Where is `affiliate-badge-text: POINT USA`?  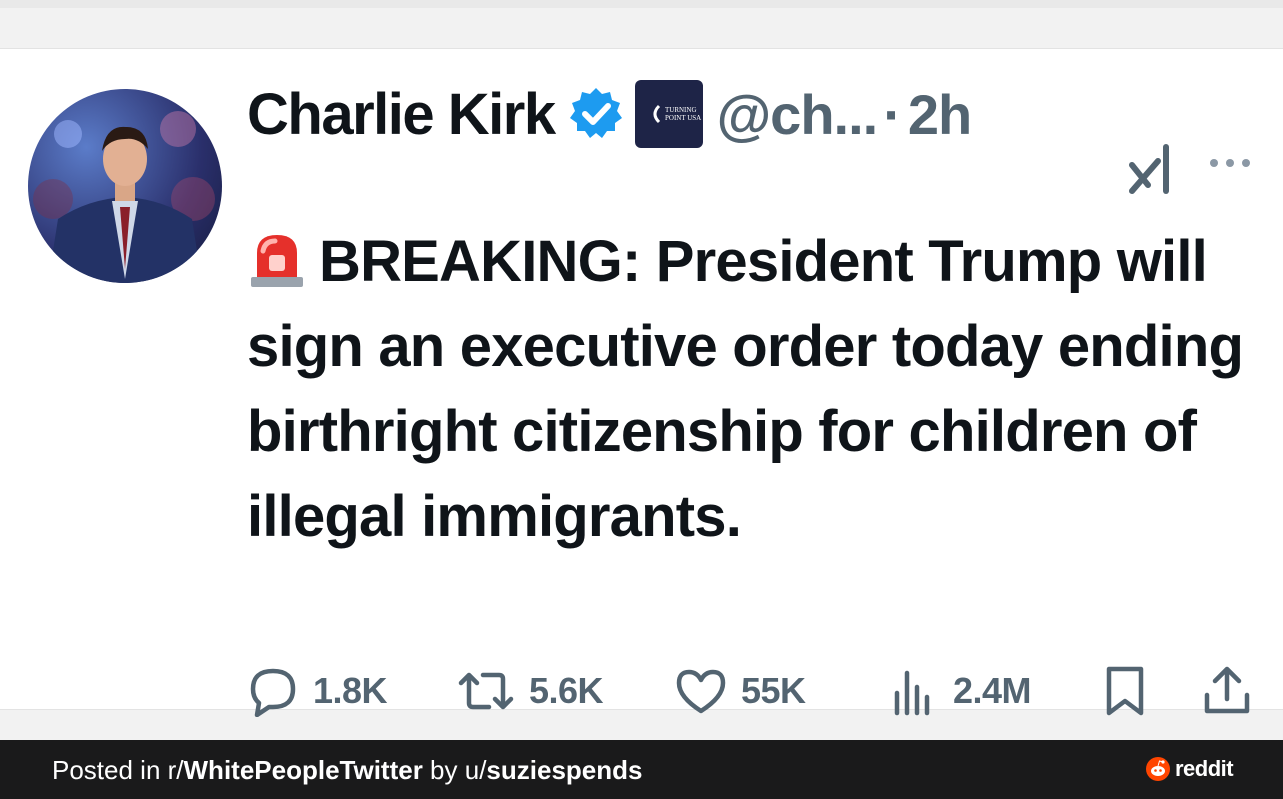
affiliate-badge-text: POINT USA is located at coordinates (683, 118).